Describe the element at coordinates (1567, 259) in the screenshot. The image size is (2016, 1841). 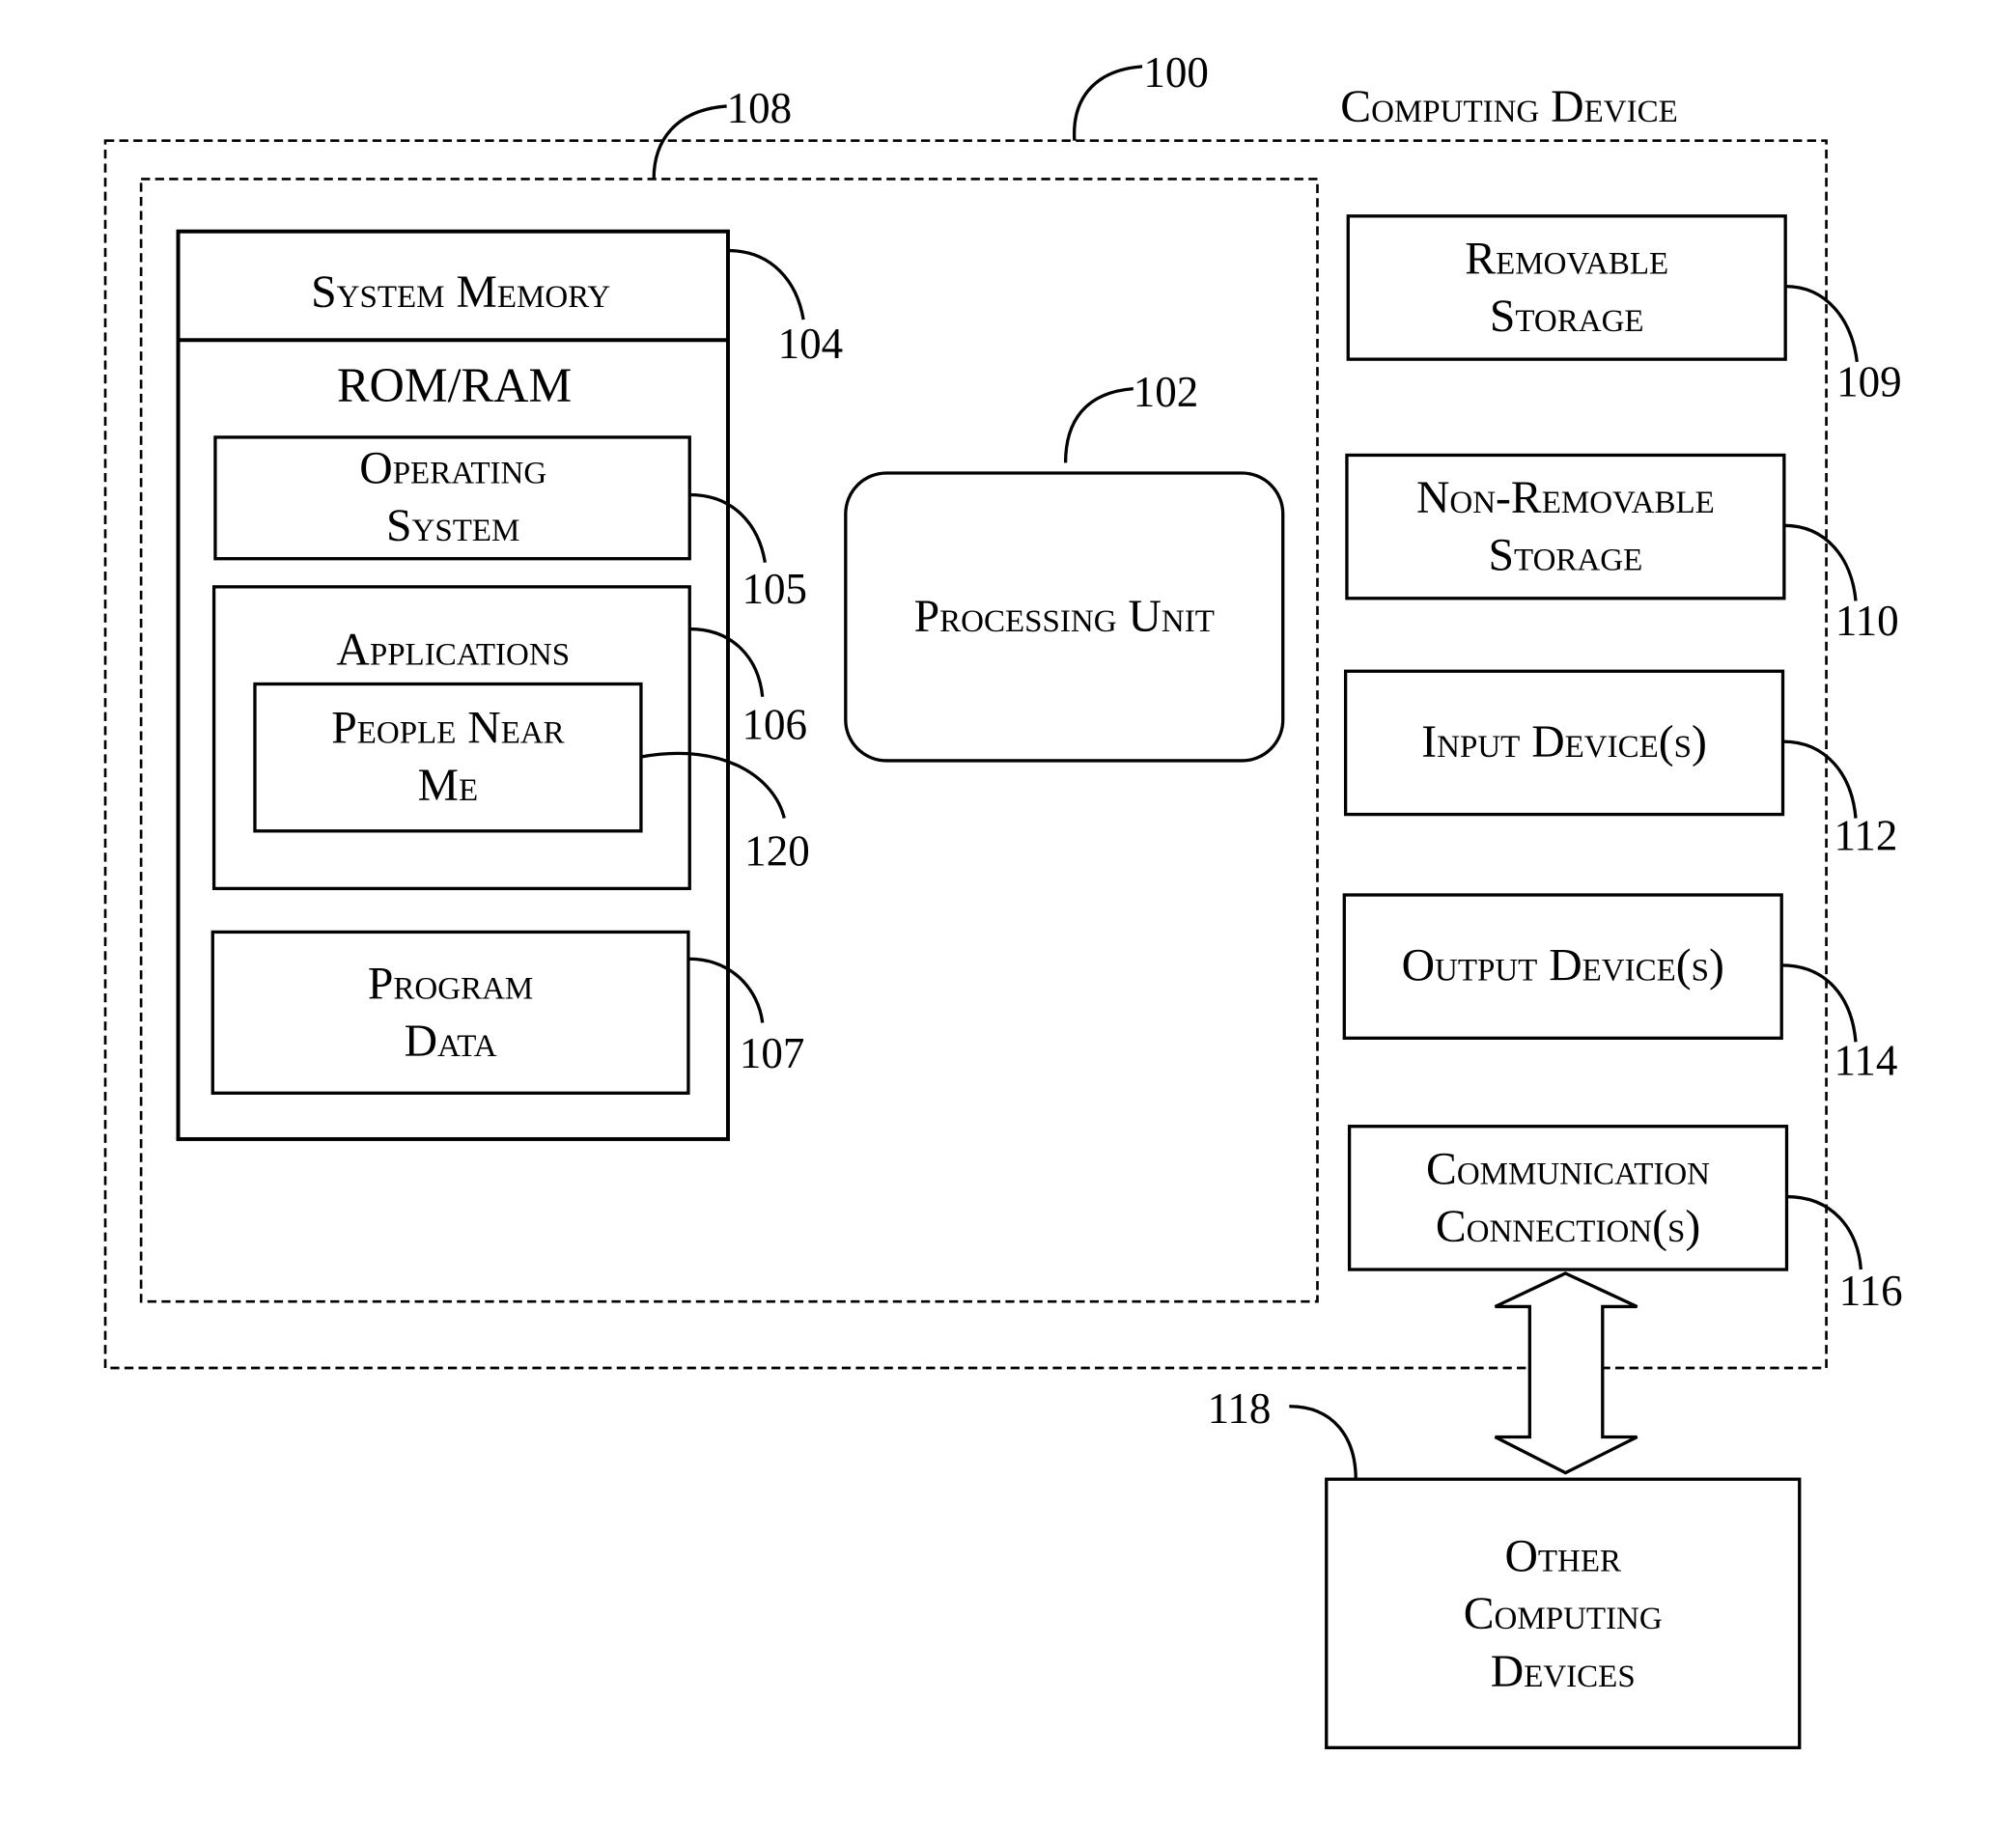
I see `removable-storage-line1: Removable` at that location.